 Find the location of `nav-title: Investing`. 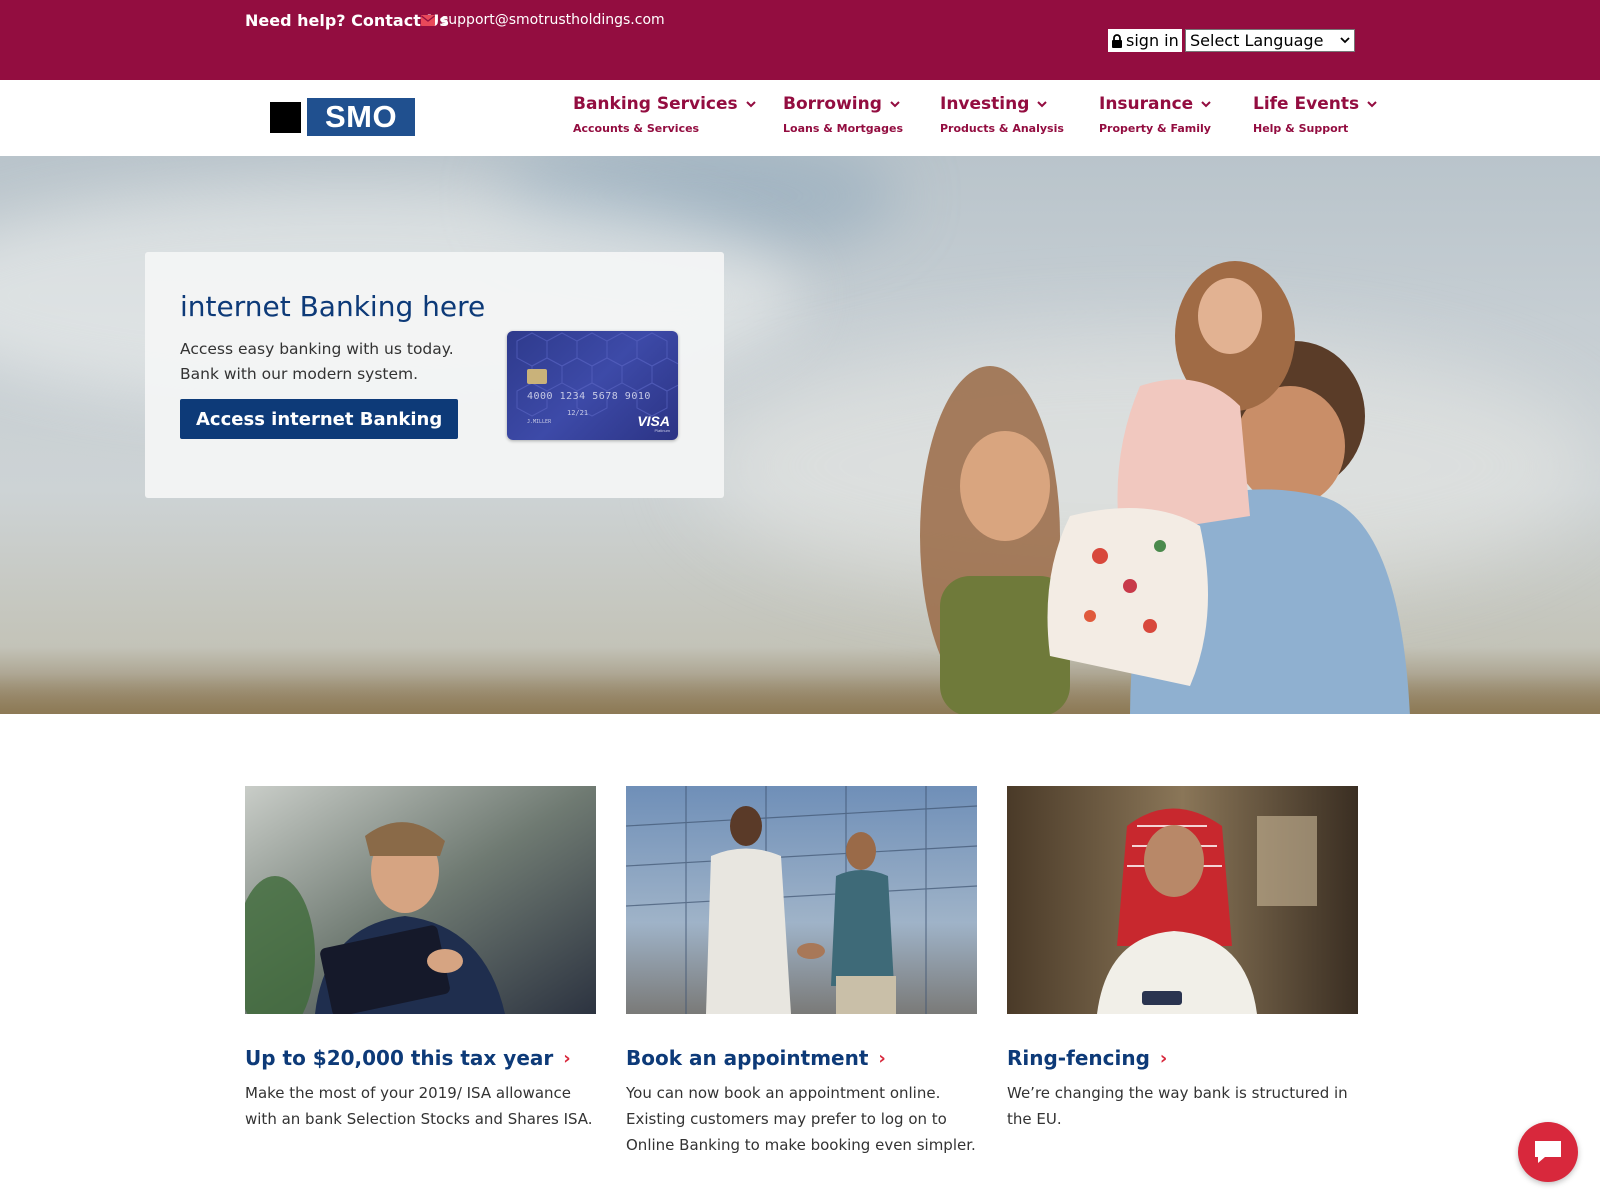

nav-title: Investing is located at coordinates (985, 104).